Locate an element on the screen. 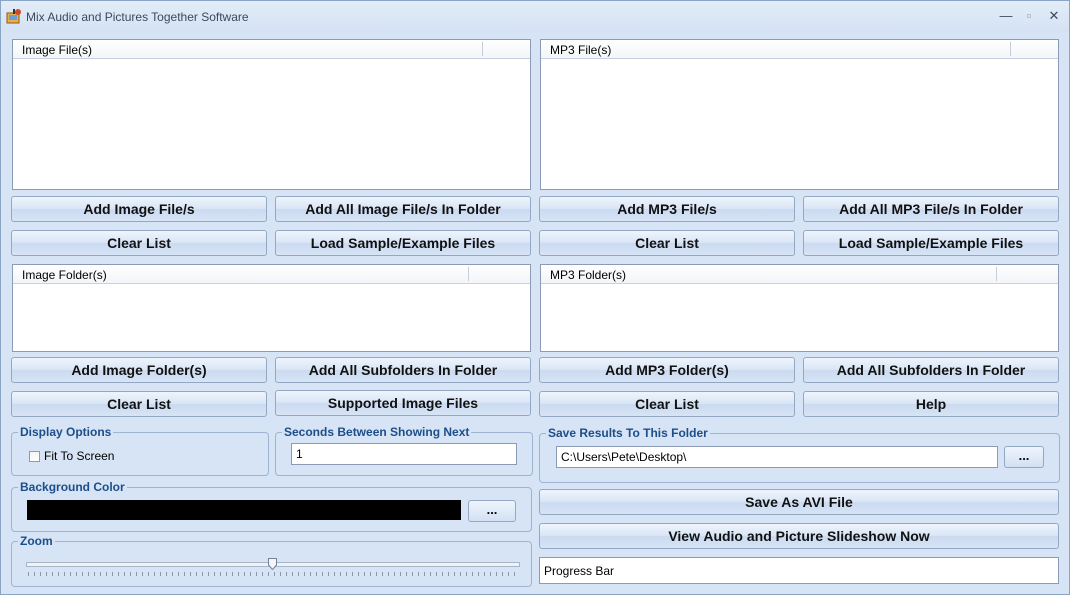  mp3-files-header: MP3 File(s) is located at coordinates (799, 49).